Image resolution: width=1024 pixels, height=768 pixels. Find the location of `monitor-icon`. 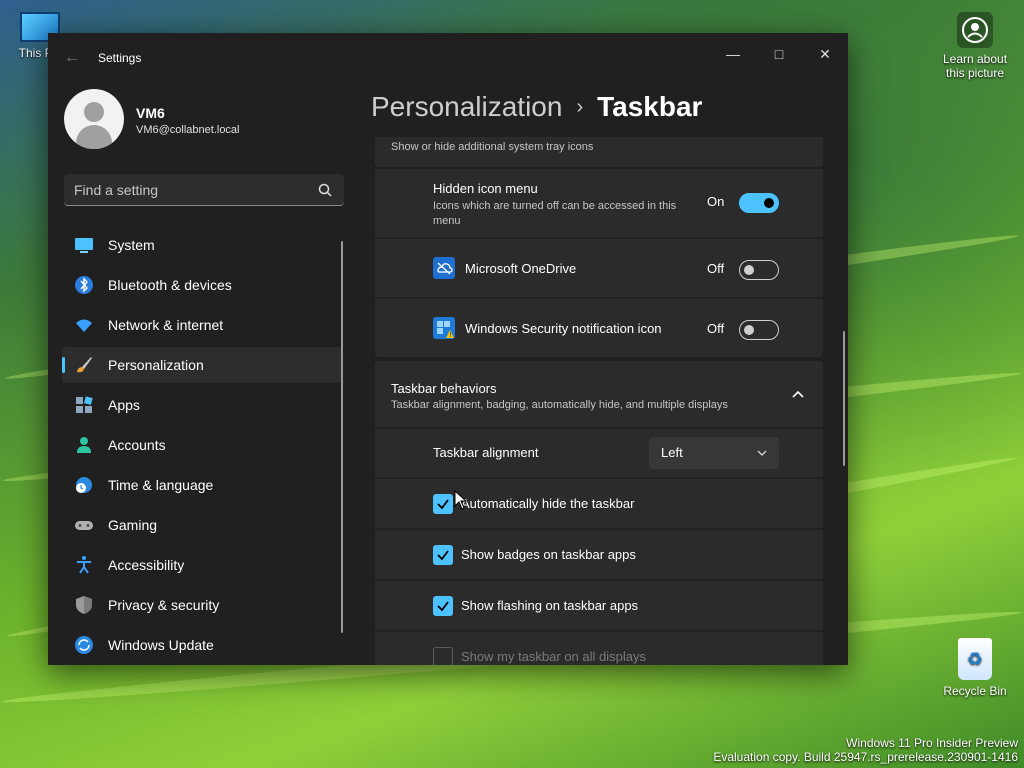

monitor-icon is located at coordinates (84, 245).